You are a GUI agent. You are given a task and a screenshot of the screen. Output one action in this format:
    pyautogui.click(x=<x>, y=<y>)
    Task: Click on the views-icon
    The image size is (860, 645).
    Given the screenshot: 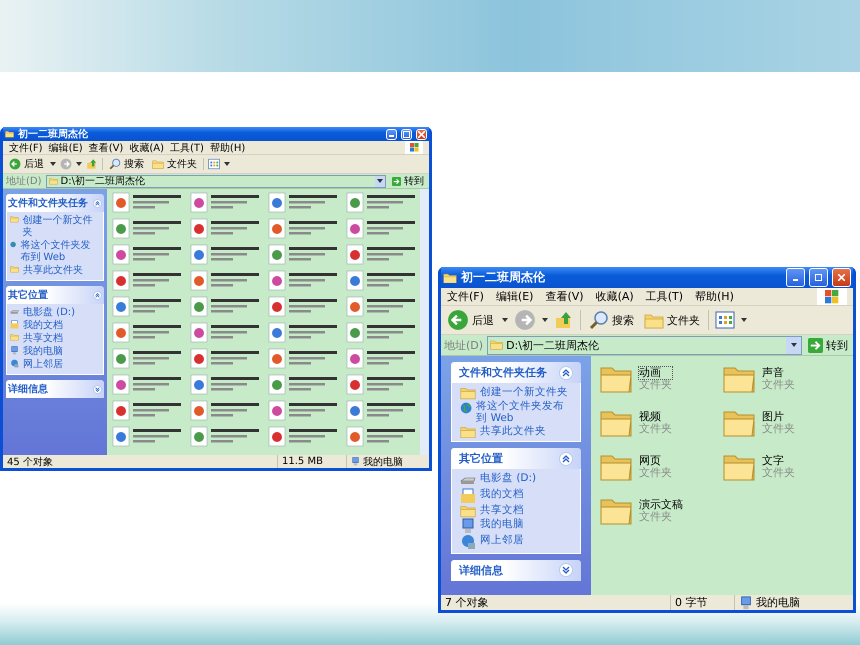 What is the action you would take?
    pyautogui.click(x=214, y=164)
    